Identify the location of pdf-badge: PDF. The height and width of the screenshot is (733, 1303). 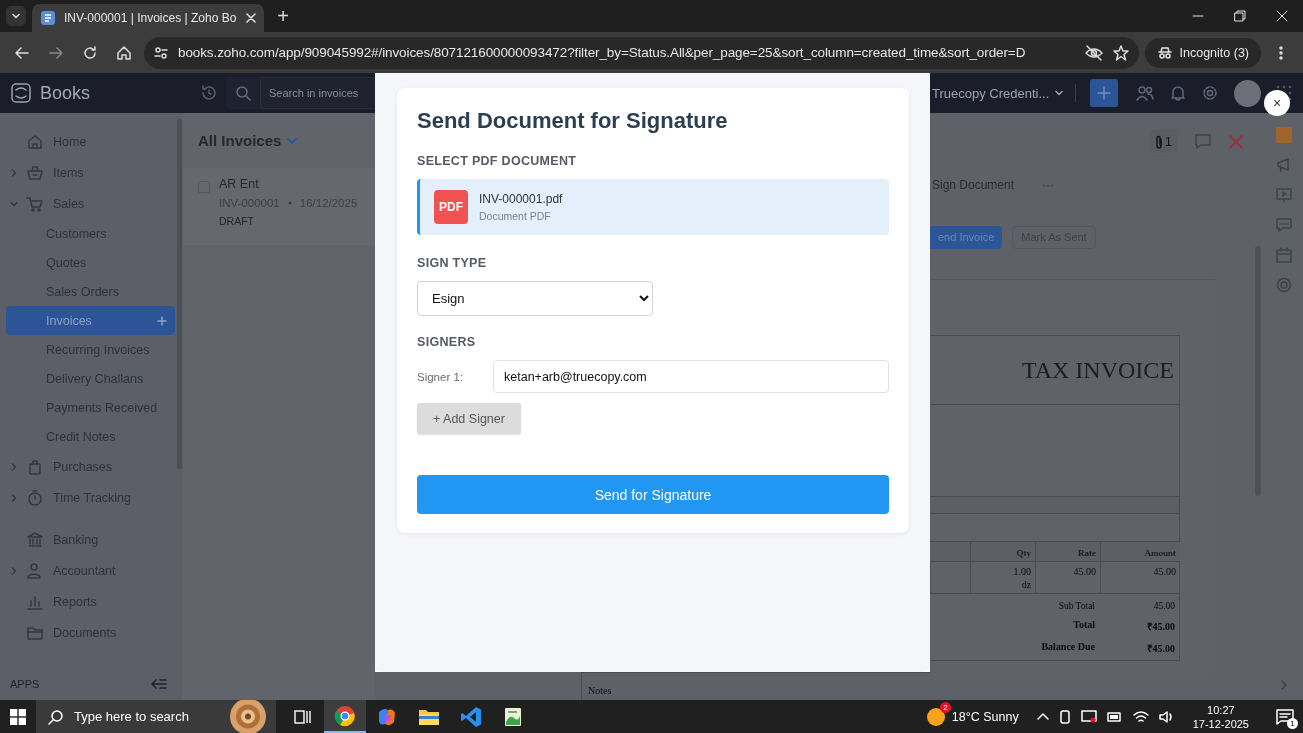
(451, 207).